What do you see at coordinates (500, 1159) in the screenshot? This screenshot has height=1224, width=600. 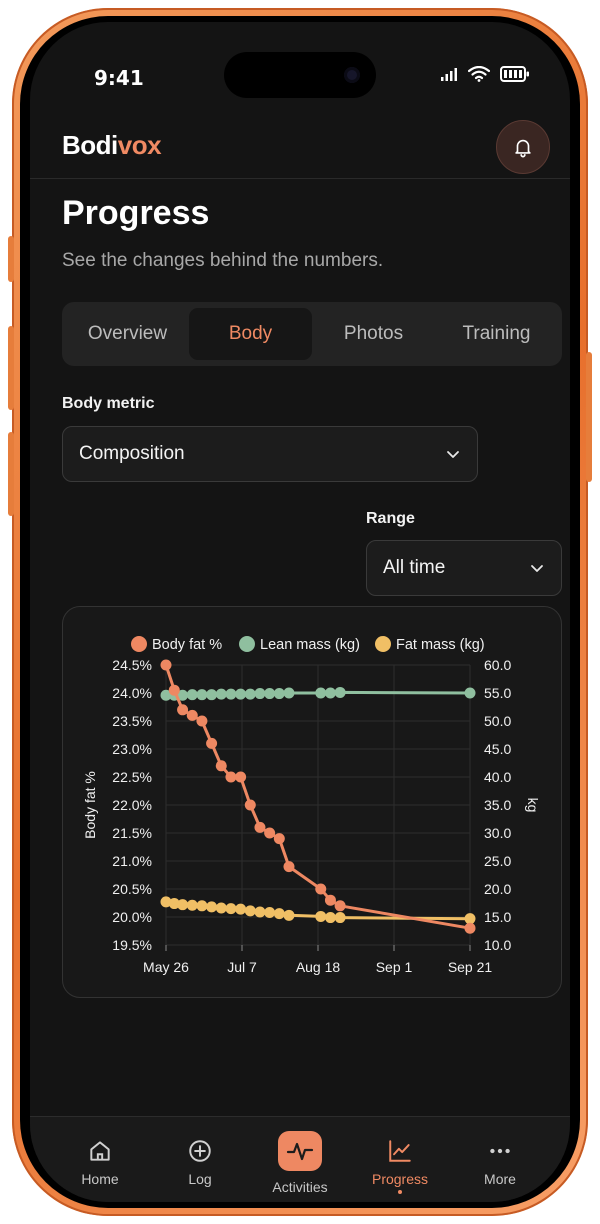 I see `nav-more: More` at bounding box center [500, 1159].